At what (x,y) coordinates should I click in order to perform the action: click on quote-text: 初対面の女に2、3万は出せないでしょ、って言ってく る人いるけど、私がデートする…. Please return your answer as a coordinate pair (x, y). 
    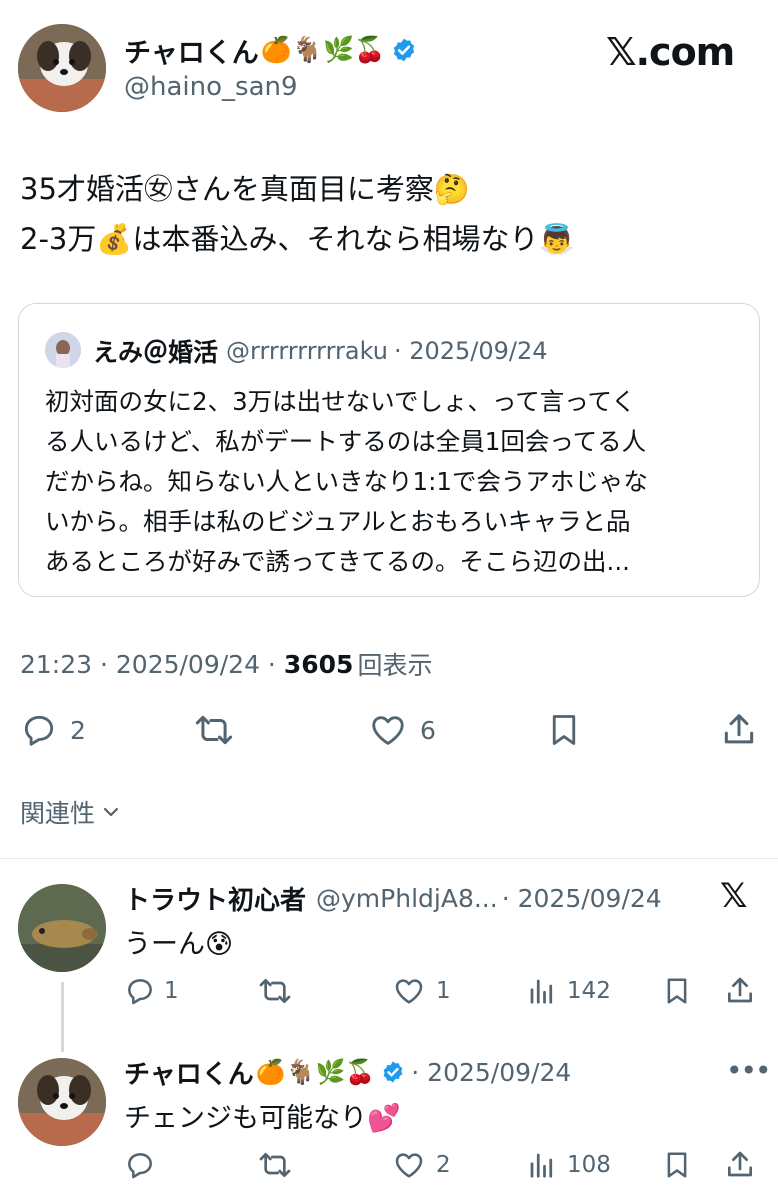
    Looking at the image, I should click on (395, 482).